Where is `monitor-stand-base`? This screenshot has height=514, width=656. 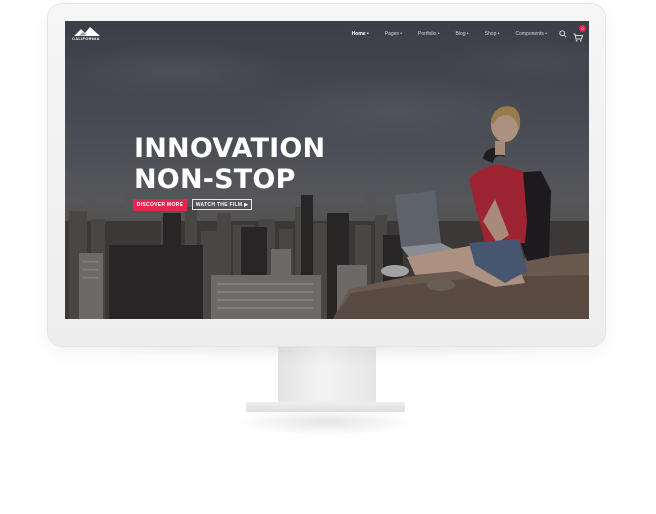 monitor-stand-base is located at coordinates (325, 407).